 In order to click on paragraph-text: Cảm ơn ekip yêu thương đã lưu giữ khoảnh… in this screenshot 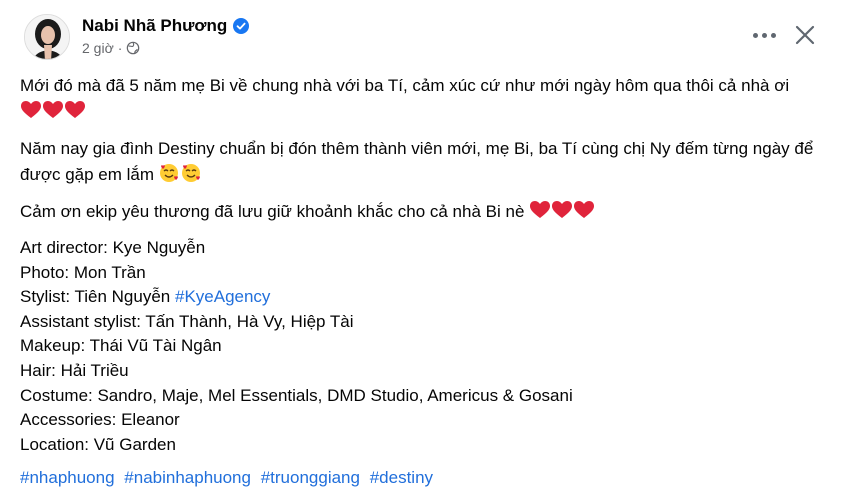, I will do `click(272, 211)`.